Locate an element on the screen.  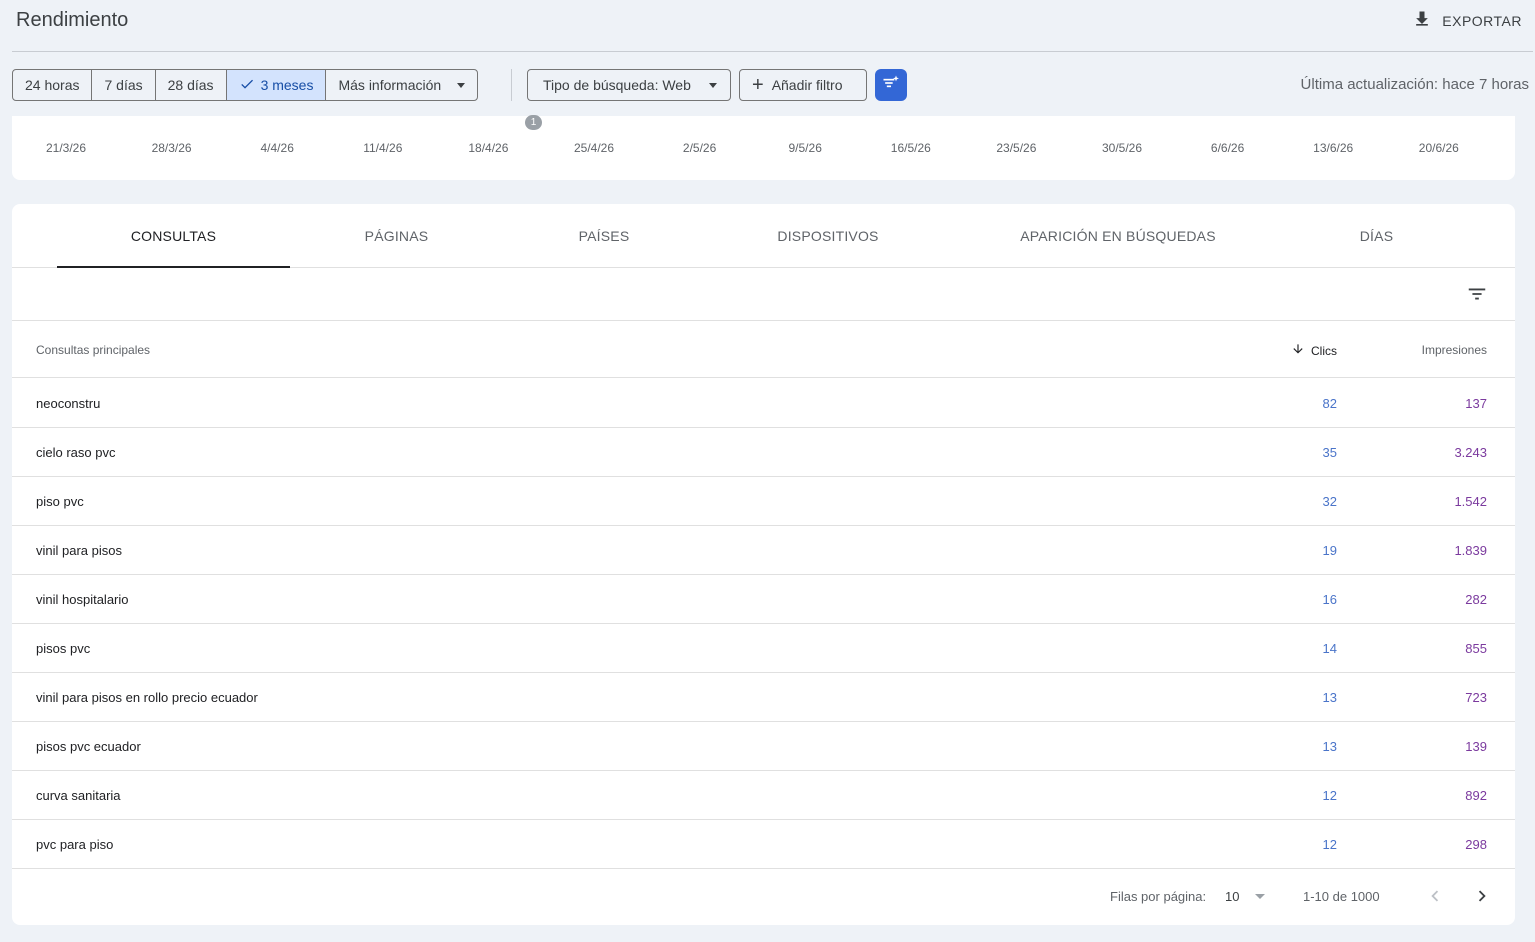
x-tick-label: 9/5/26 is located at coordinates (805, 148).